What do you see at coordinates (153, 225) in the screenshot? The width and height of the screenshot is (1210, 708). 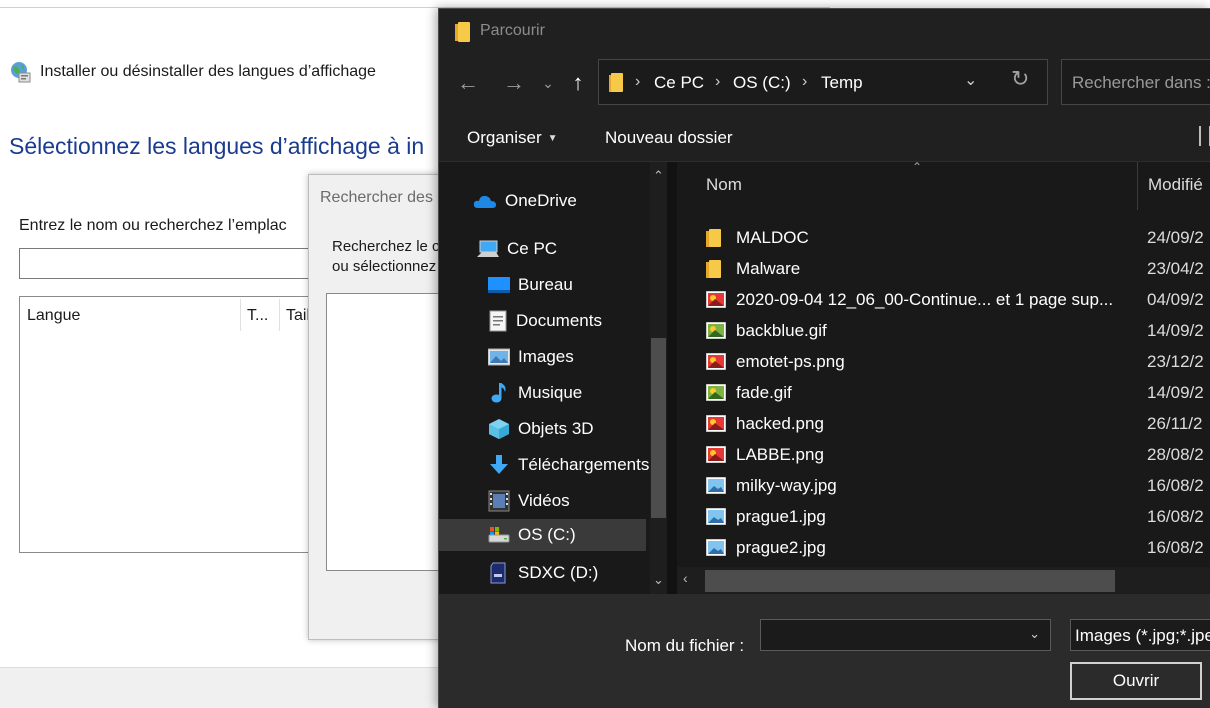 I see `instruction-text: Entrez le nom ou recherchez l’emplac` at bounding box center [153, 225].